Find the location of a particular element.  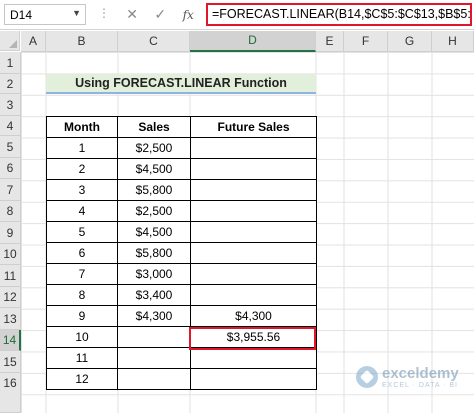

header-month: Month is located at coordinates (82, 127).